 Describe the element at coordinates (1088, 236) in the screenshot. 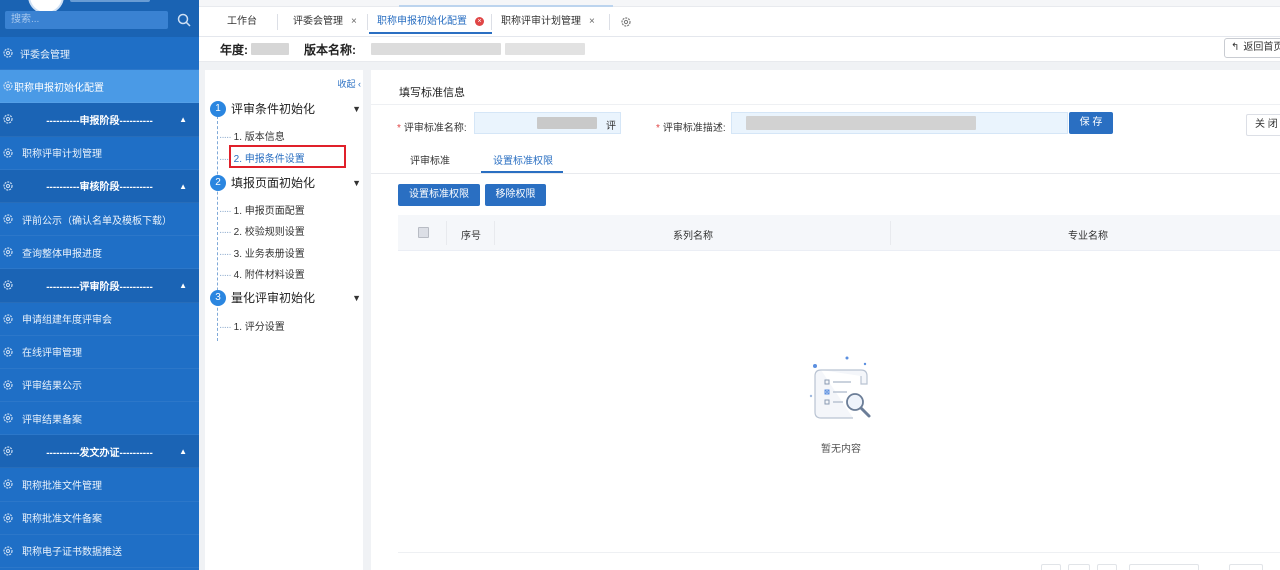

I see `col-major-name: 专业名称` at that location.